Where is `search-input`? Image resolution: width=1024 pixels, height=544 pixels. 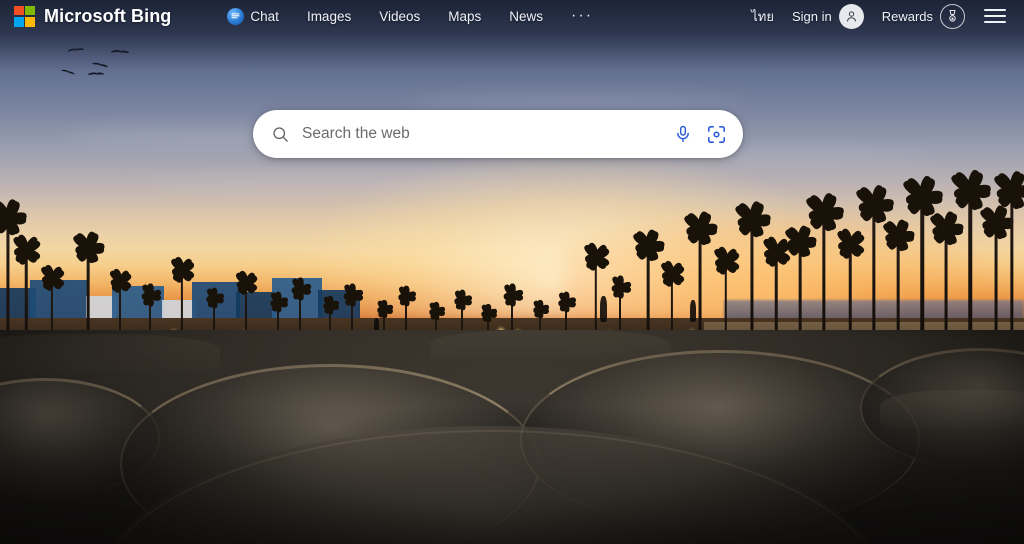
search-input is located at coordinates (487, 134).